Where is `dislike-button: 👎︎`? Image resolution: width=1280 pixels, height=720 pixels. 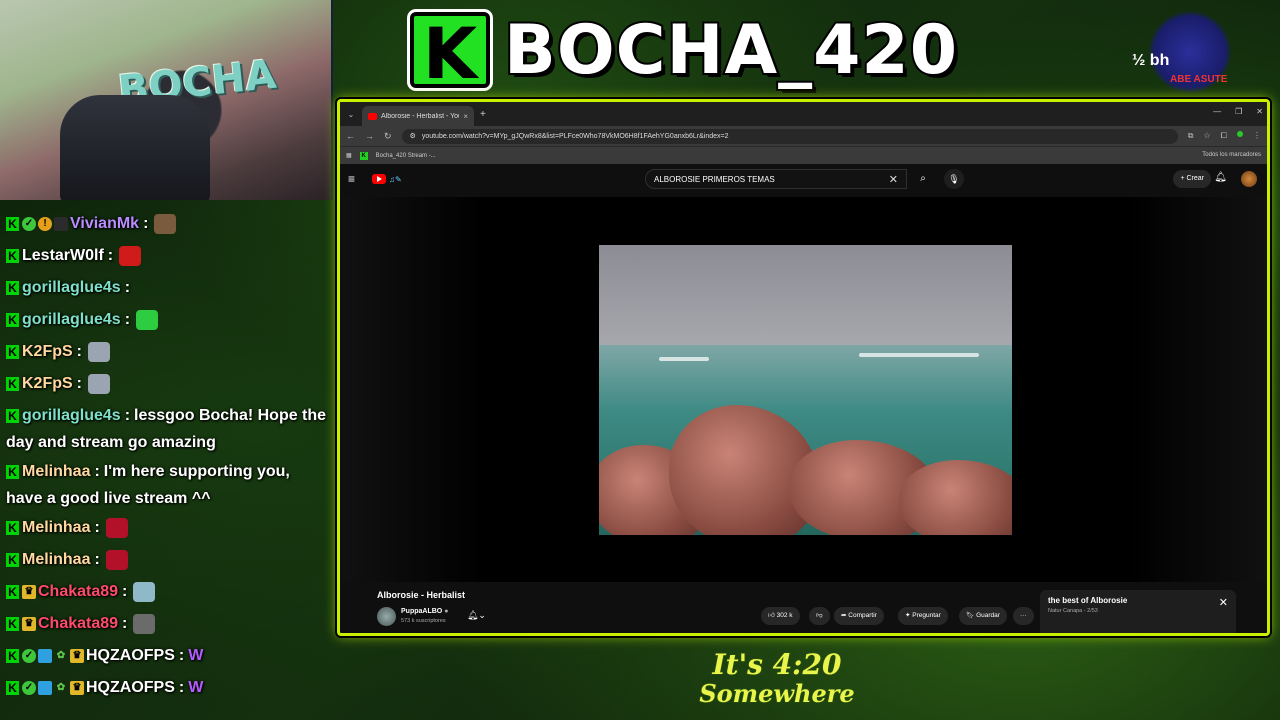 dislike-button: 👎︎ is located at coordinates (819, 616).